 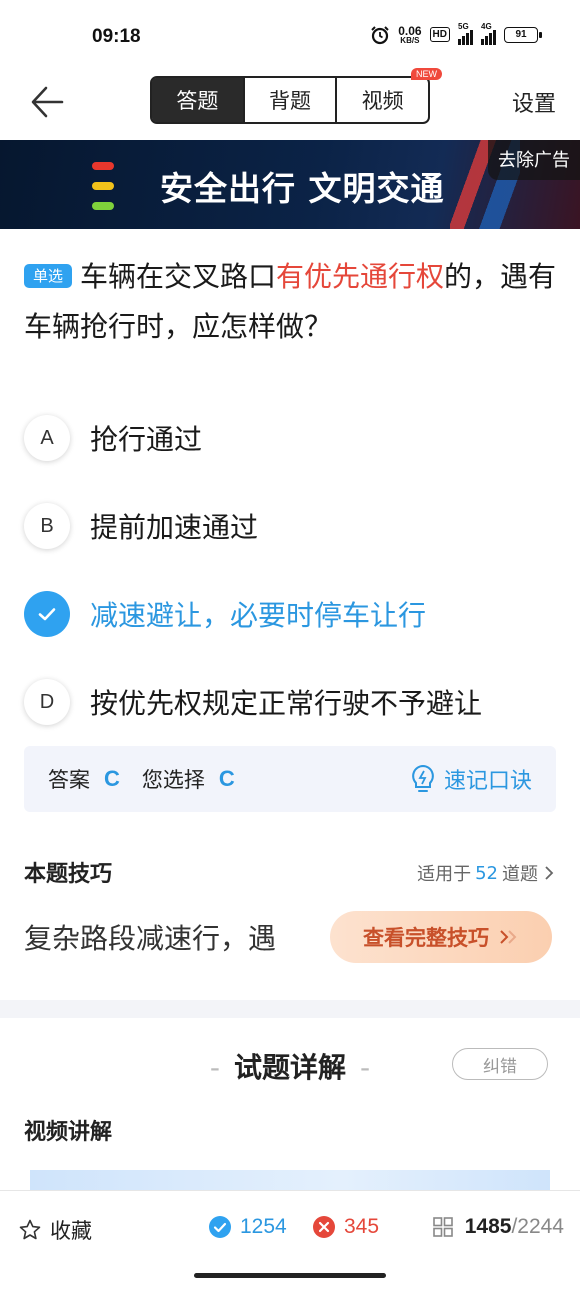 I want to click on answer-label: 答案, so click(x=69, y=780).